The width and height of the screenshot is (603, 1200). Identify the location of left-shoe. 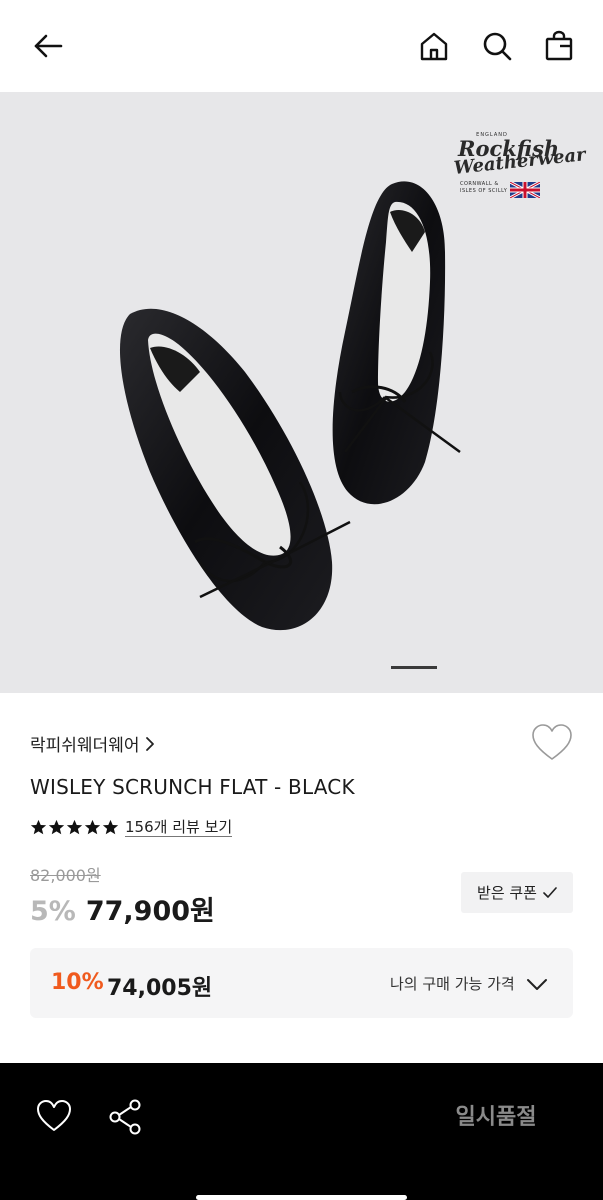
(235, 469).